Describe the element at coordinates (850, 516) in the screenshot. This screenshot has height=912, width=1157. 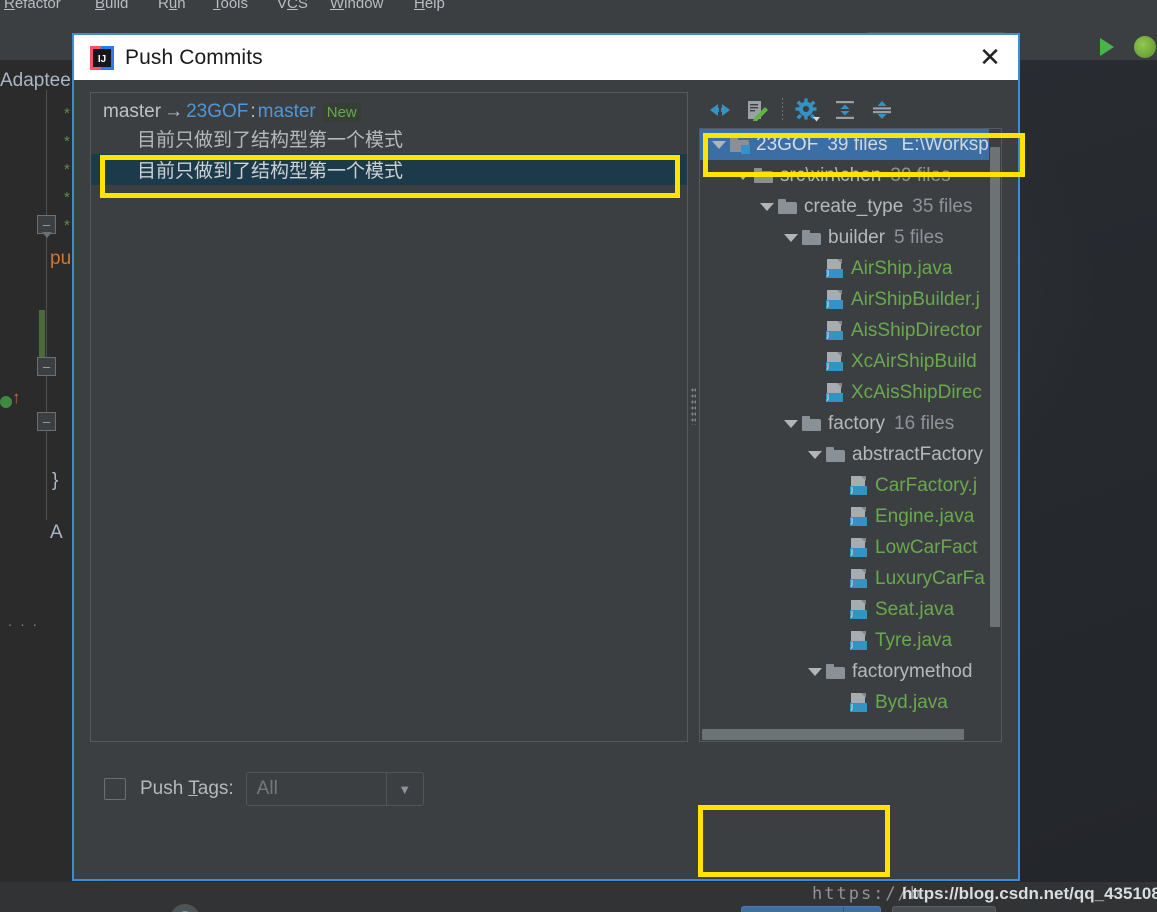
I see `tree-file-row: J Engine.java` at that location.